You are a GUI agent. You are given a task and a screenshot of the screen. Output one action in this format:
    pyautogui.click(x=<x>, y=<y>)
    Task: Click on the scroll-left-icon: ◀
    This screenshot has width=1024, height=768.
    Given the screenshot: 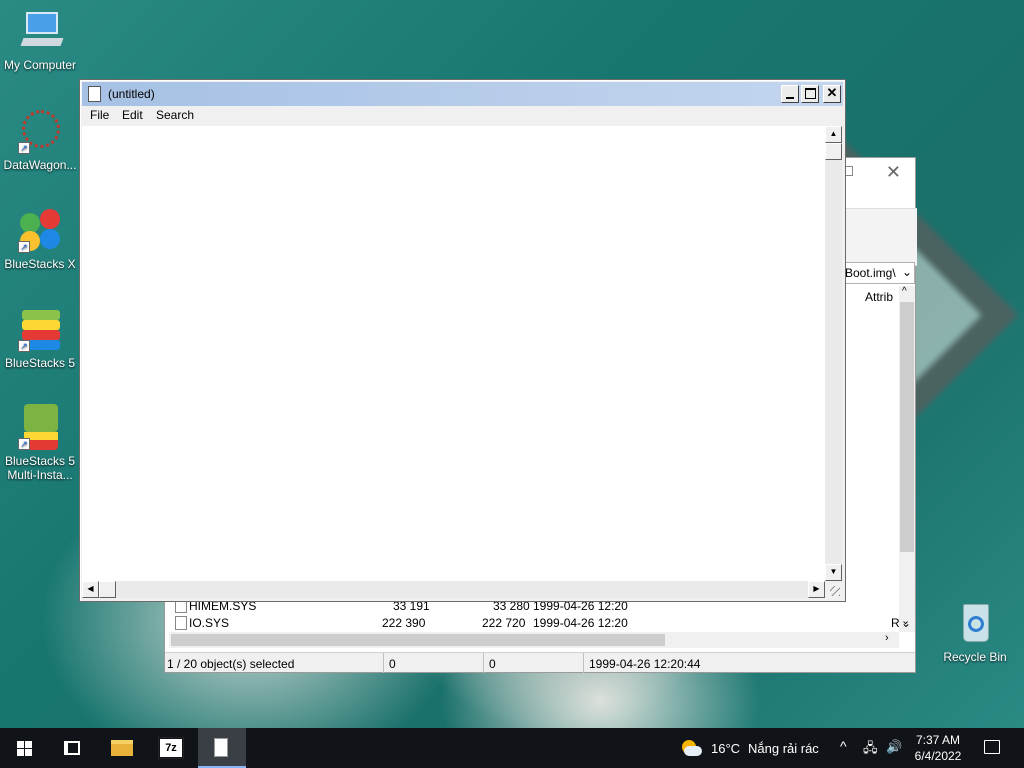 What is the action you would take?
    pyautogui.click(x=90, y=589)
    